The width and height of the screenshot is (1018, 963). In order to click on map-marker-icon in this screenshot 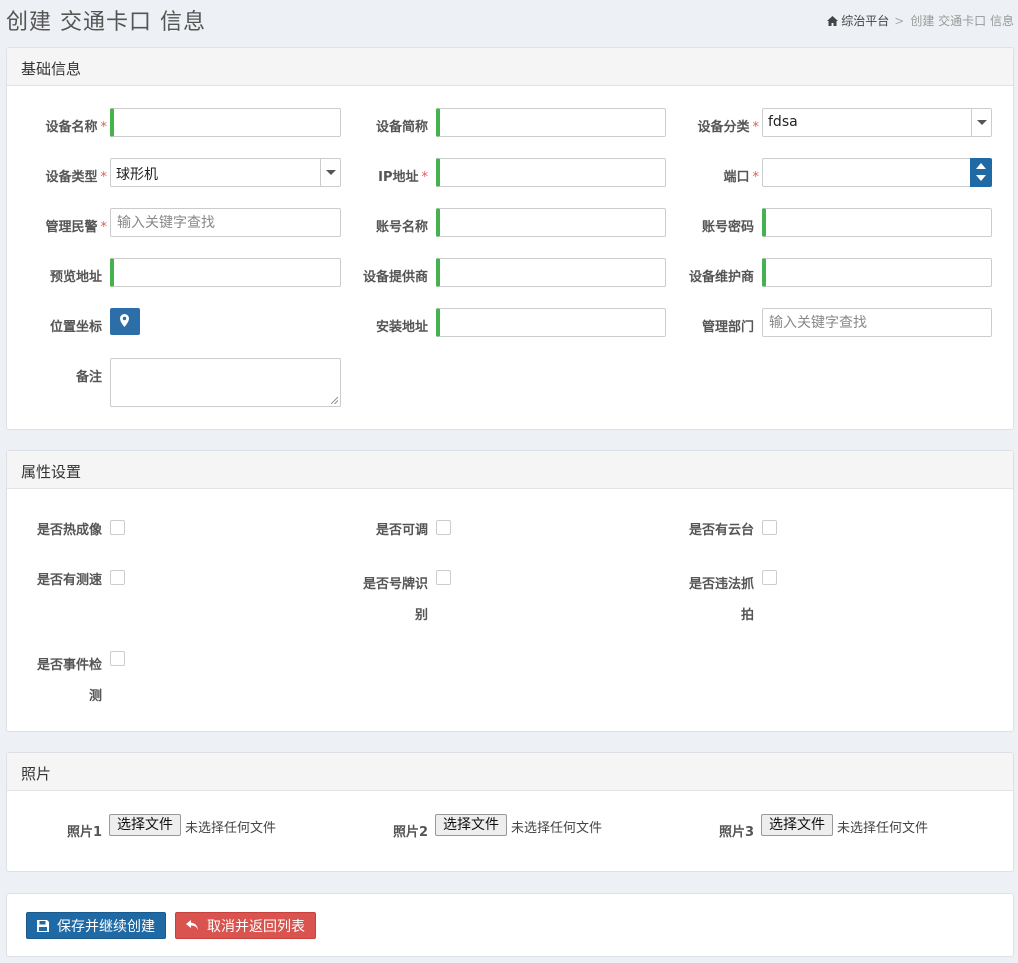, I will do `click(124, 320)`.